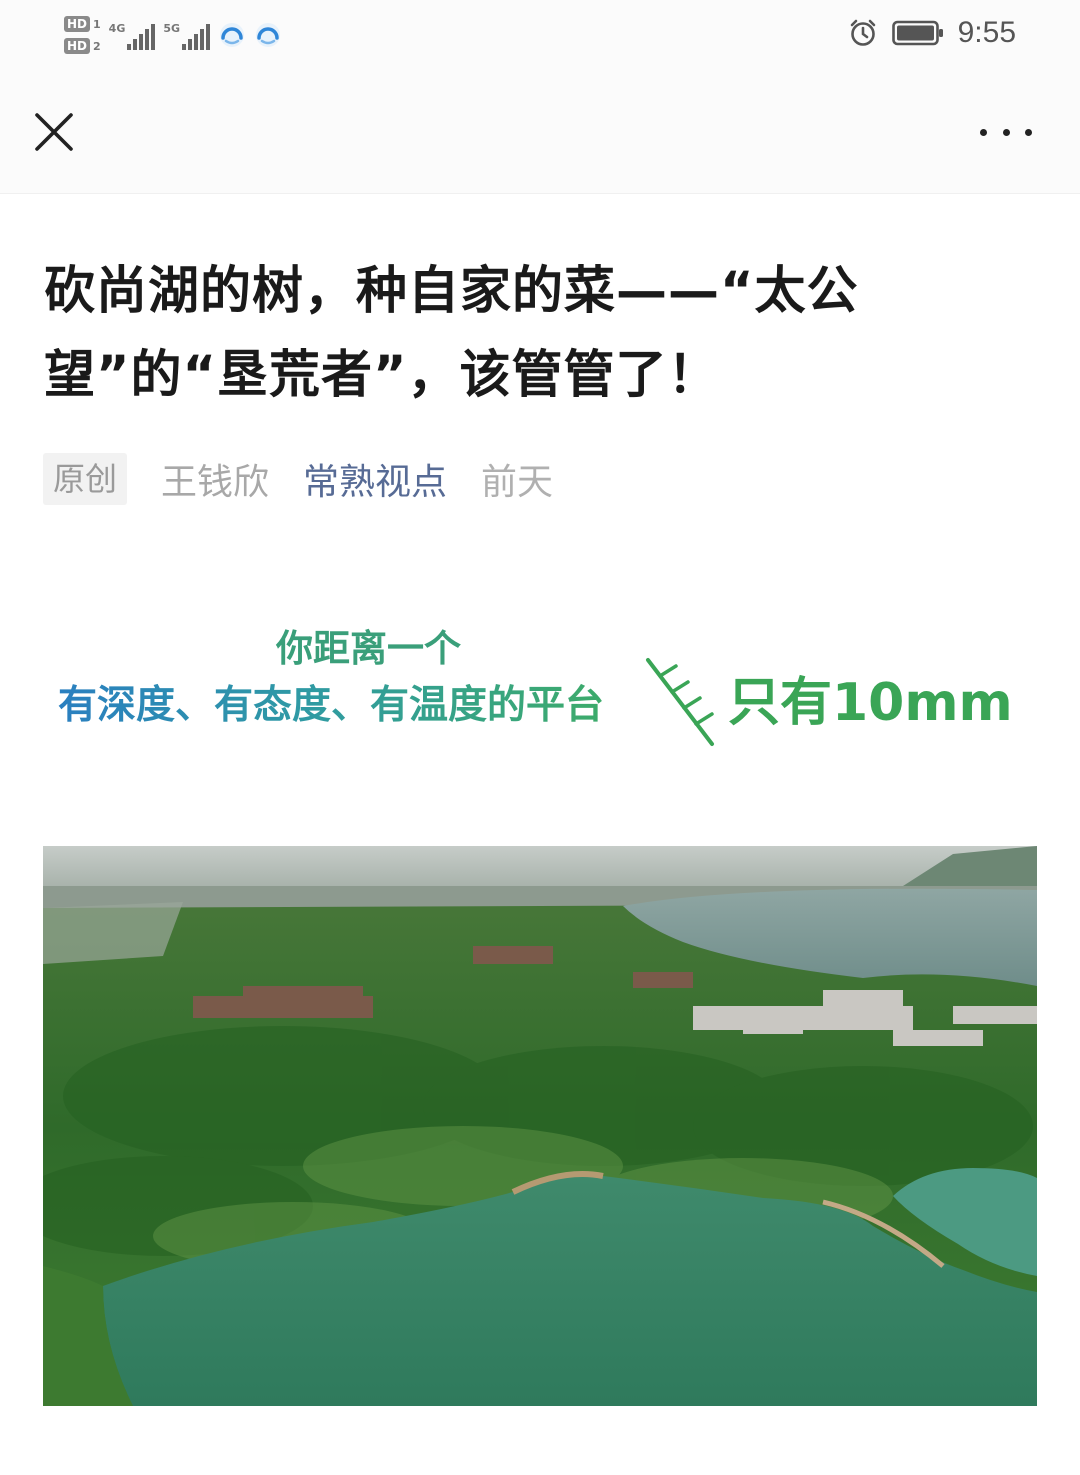 The width and height of the screenshot is (1080, 1475). I want to click on status-bar: HD 1 HD 2 4G 5G 9:55, so click(540, 35).